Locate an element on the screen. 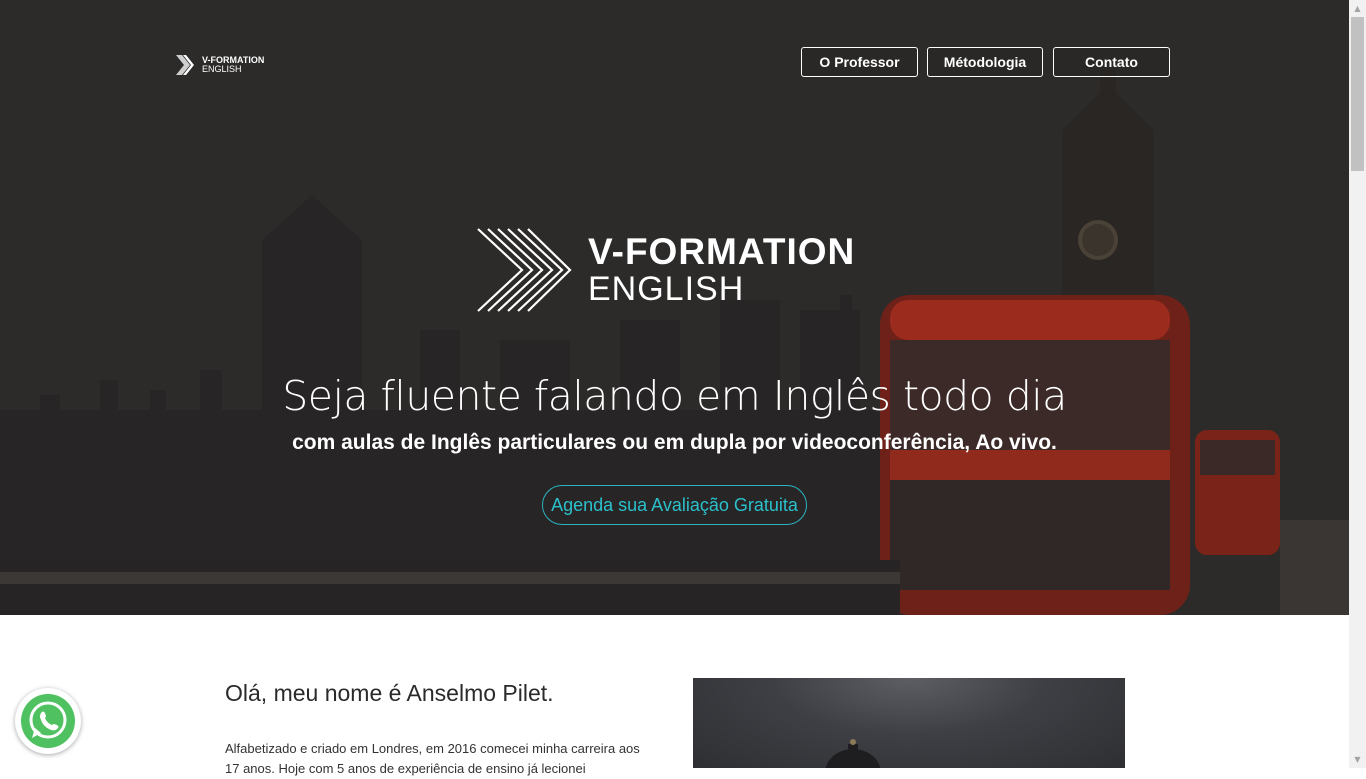 The image size is (1366, 779). nav-professor-button: O Professor is located at coordinates (859, 62).